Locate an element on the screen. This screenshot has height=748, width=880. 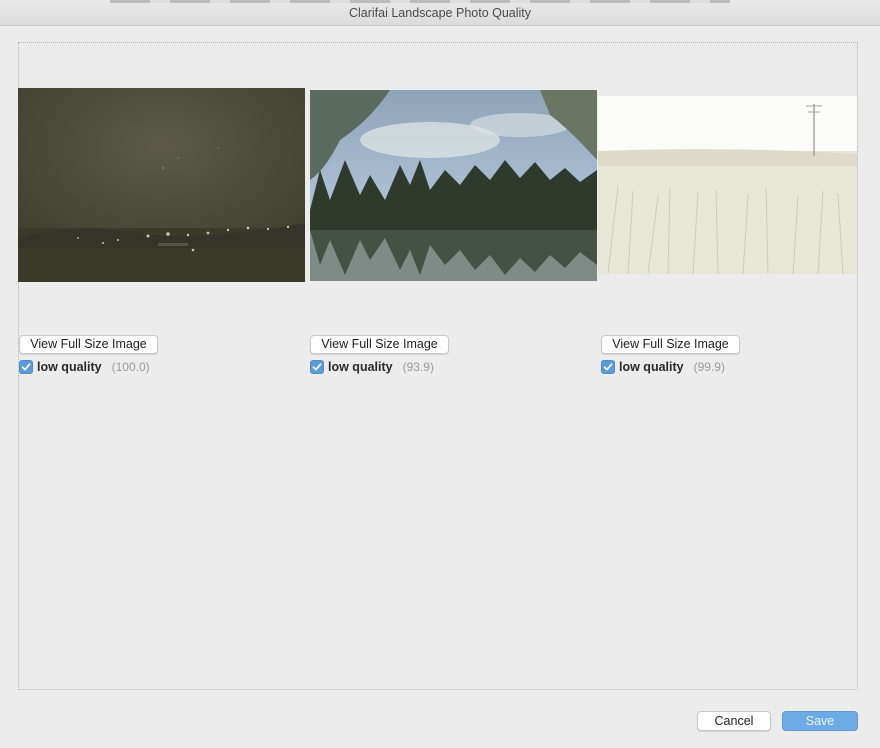
window-titlebar: Clarifai Landscape Photo Quality is located at coordinates (440, 13).